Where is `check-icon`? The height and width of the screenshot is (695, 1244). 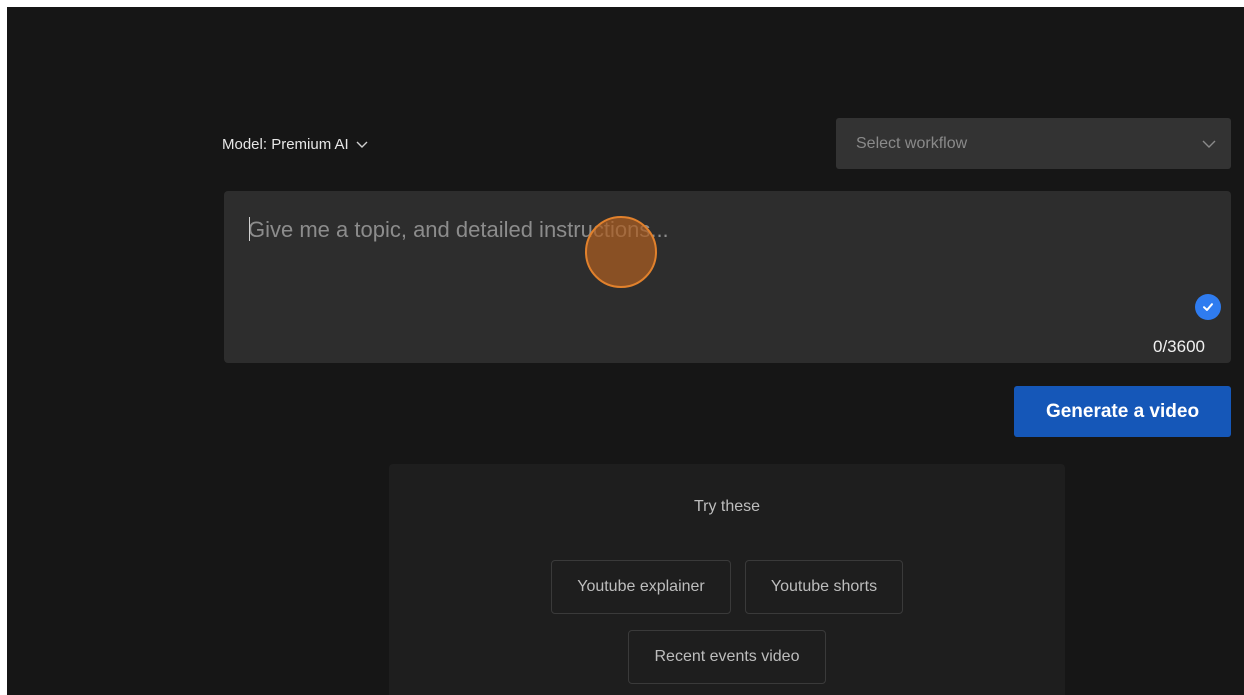
check-icon is located at coordinates (1208, 307).